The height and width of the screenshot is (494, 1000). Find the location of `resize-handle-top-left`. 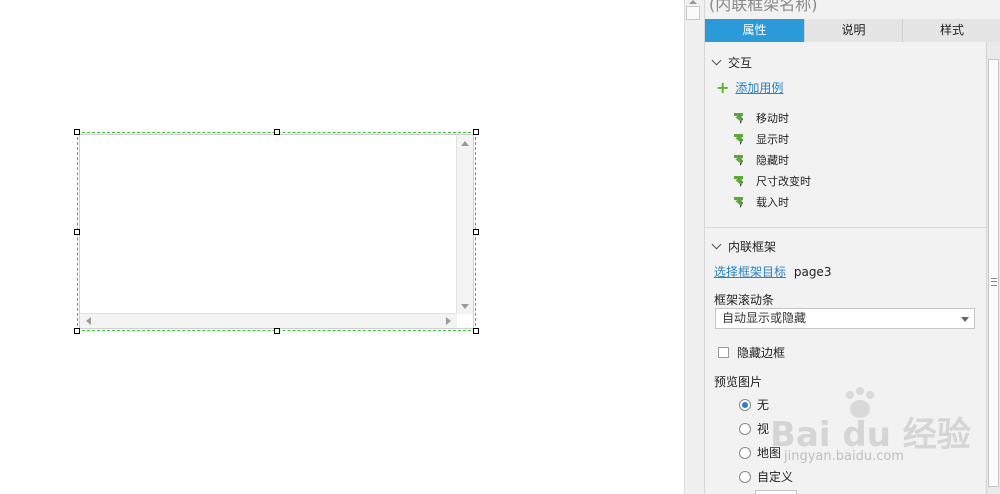

resize-handle-top-left is located at coordinates (77, 132).